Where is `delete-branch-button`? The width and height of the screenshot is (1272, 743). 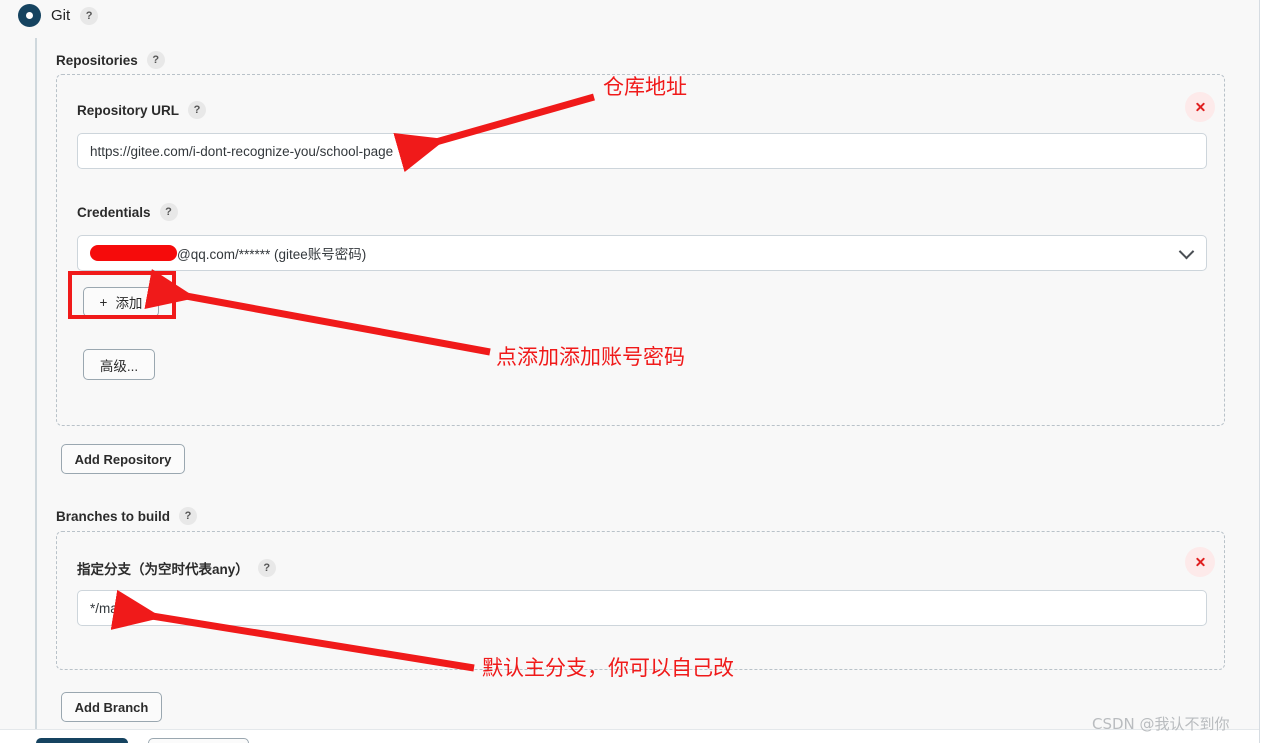 delete-branch-button is located at coordinates (1200, 562).